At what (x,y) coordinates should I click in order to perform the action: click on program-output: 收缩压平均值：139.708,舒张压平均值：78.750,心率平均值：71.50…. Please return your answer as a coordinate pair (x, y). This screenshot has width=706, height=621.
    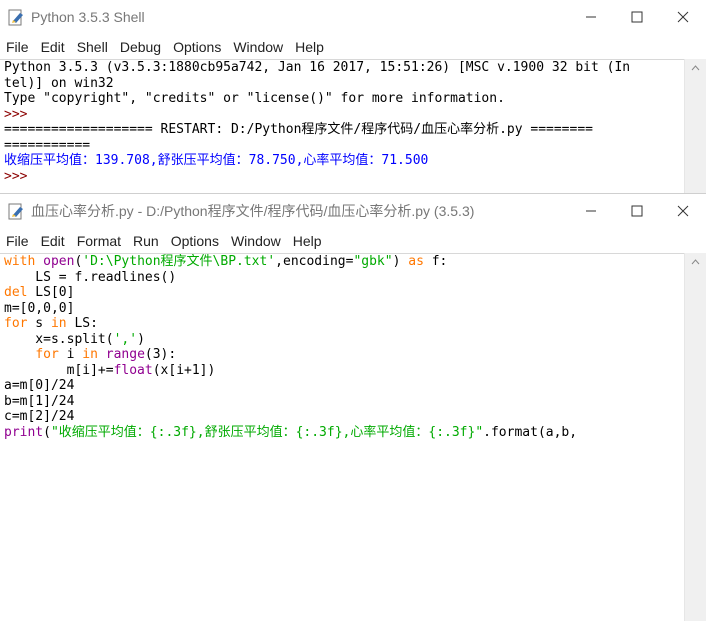
    Looking at the image, I should click on (216, 160).